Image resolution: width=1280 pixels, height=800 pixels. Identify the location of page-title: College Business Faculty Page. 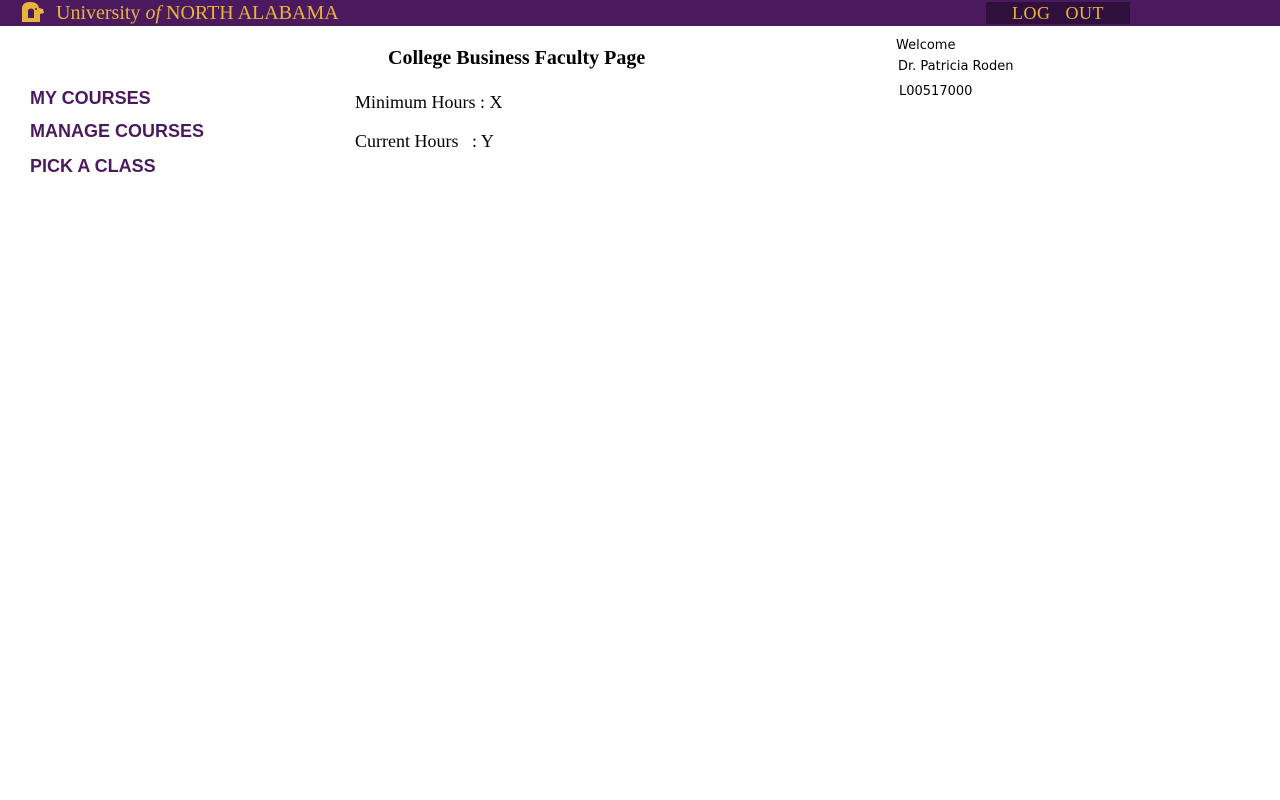
(517, 58).